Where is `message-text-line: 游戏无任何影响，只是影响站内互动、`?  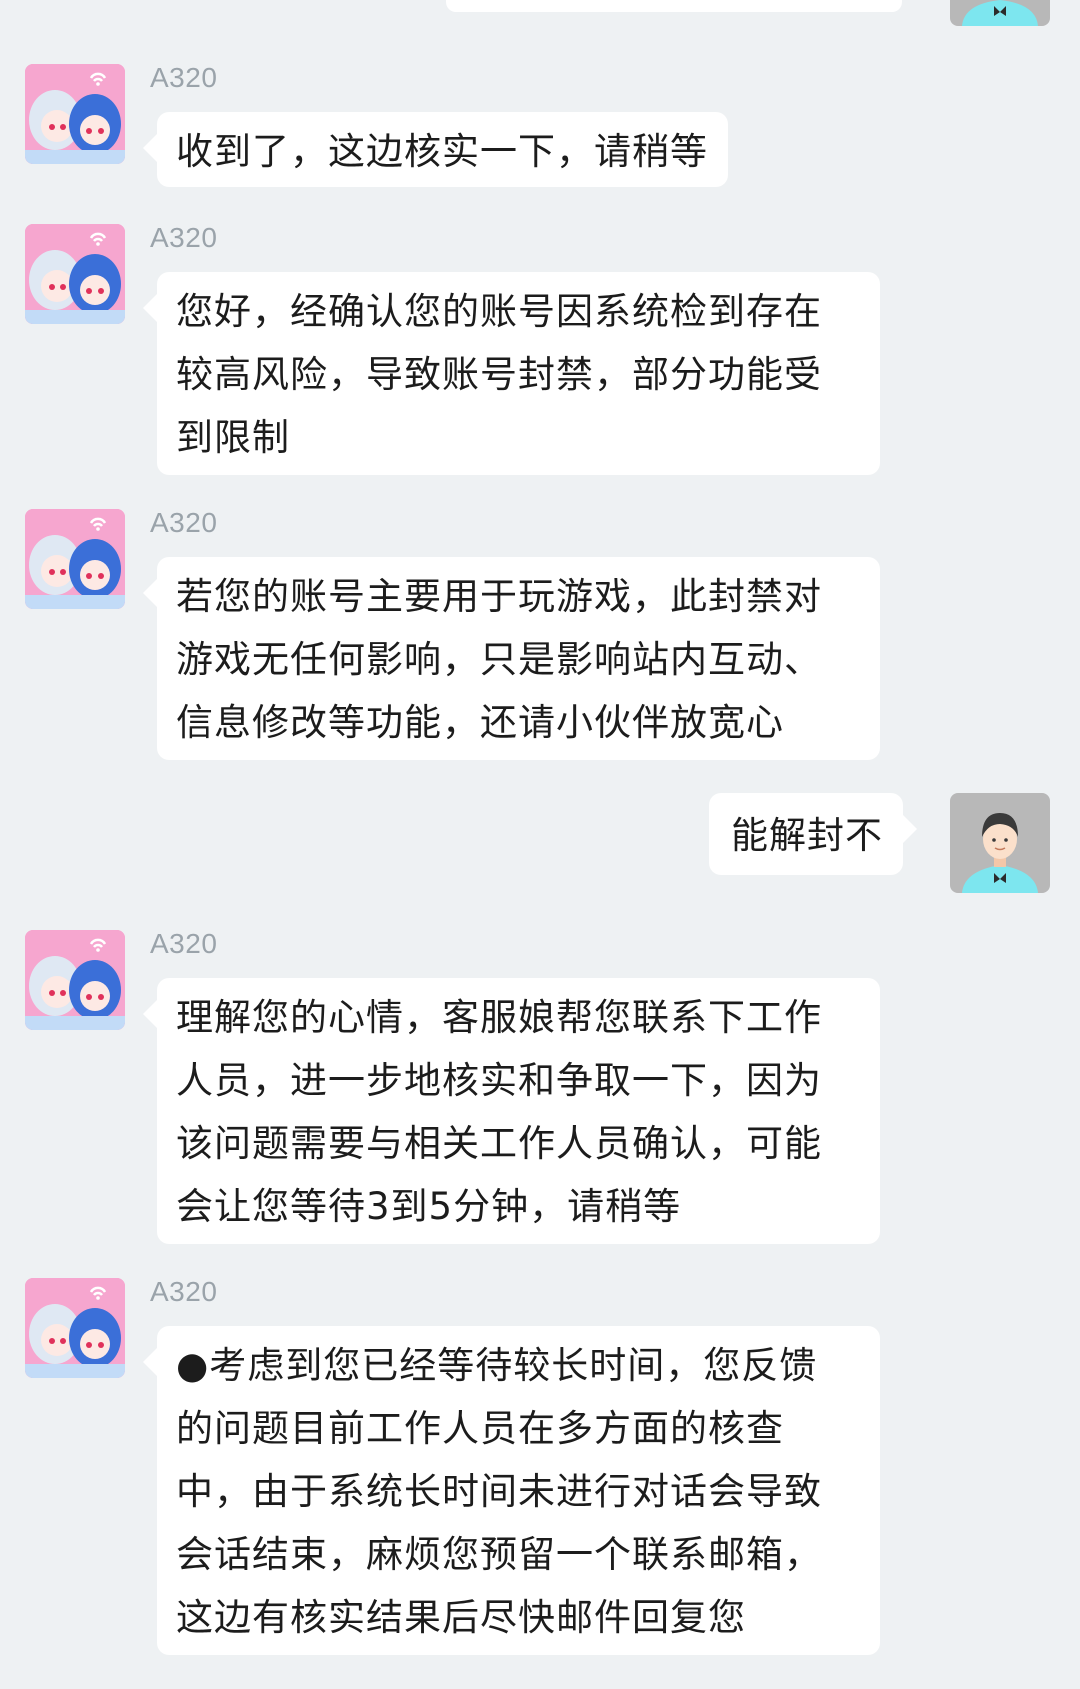 message-text-line: 游戏无任何影响，只是影响站内互动、 is located at coordinates (499, 659).